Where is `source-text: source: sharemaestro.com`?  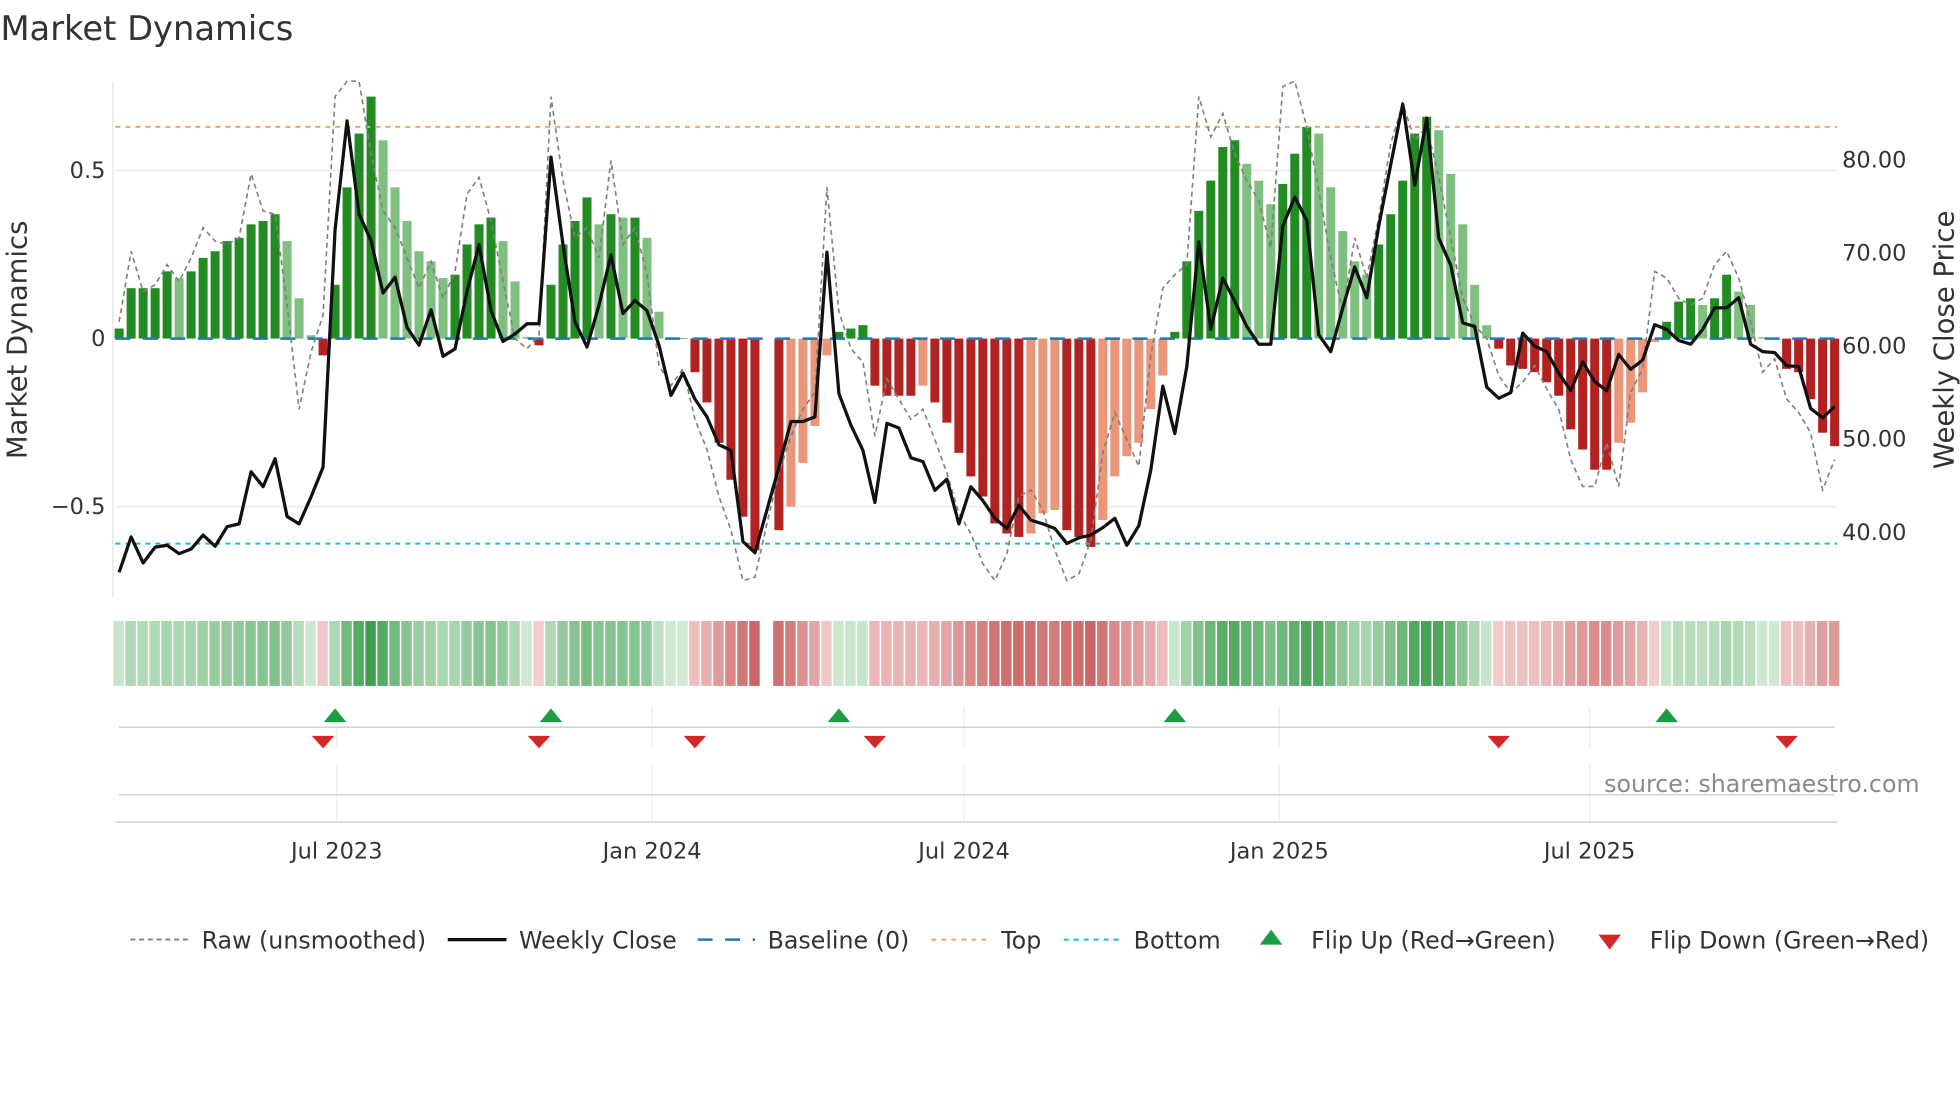 source-text: source: sharemaestro.com is located at coordinates (1761, 784).